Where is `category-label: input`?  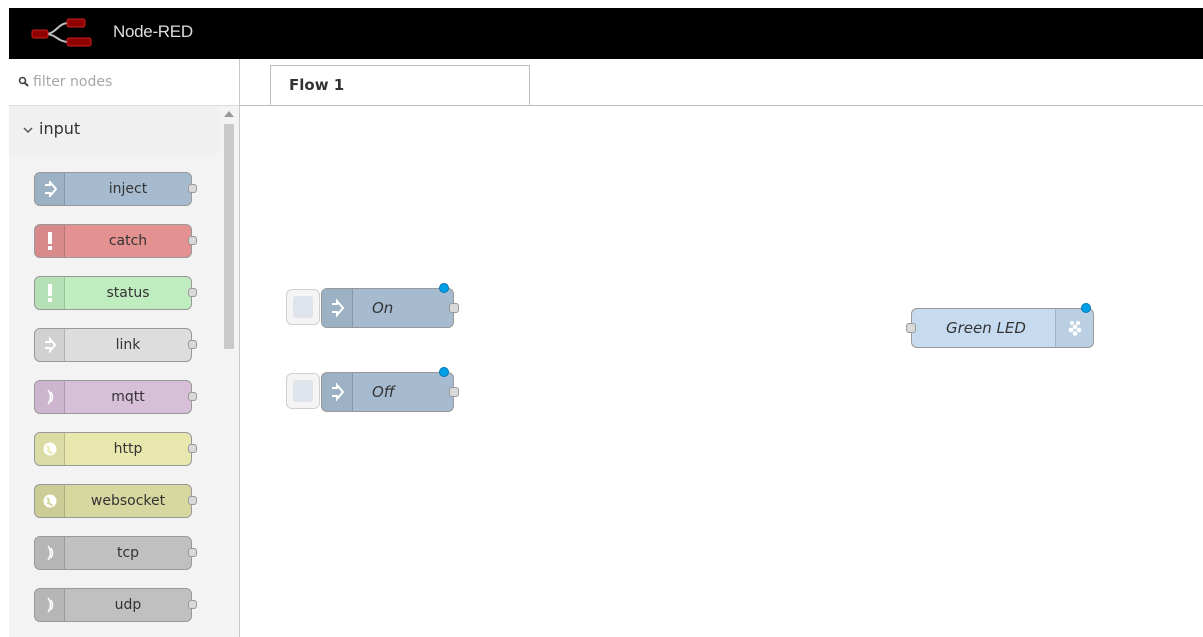
category-label: input is located at coordinates (60, 128).